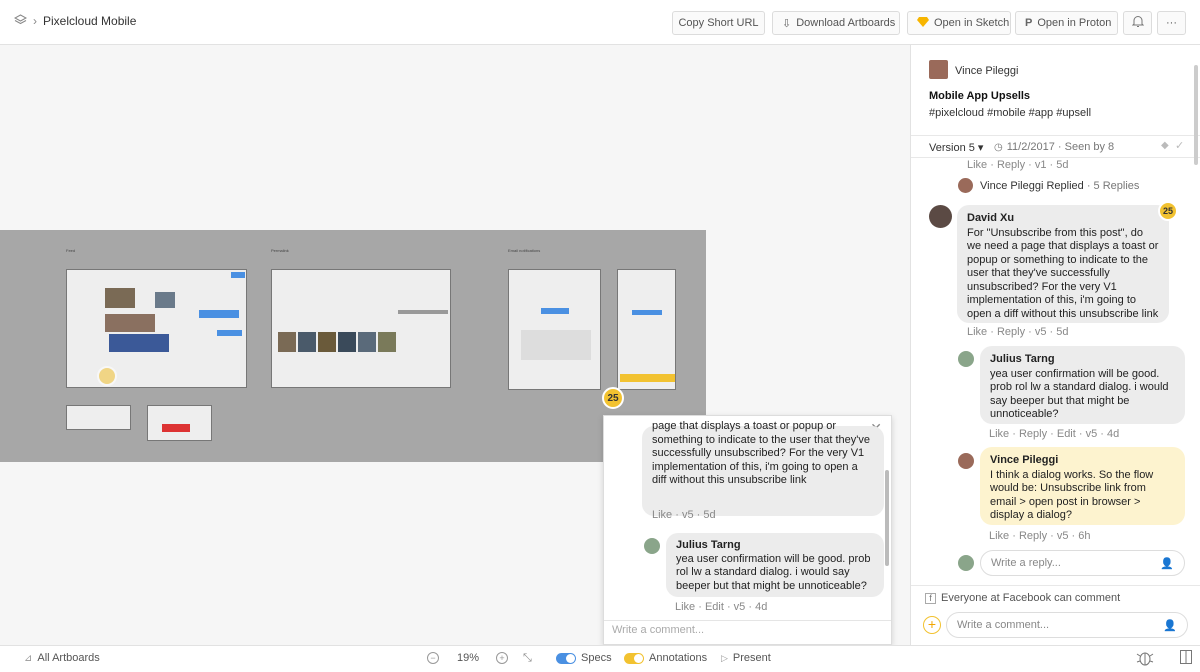  I want to click on zoom-in-button: +, so click(502, 658).